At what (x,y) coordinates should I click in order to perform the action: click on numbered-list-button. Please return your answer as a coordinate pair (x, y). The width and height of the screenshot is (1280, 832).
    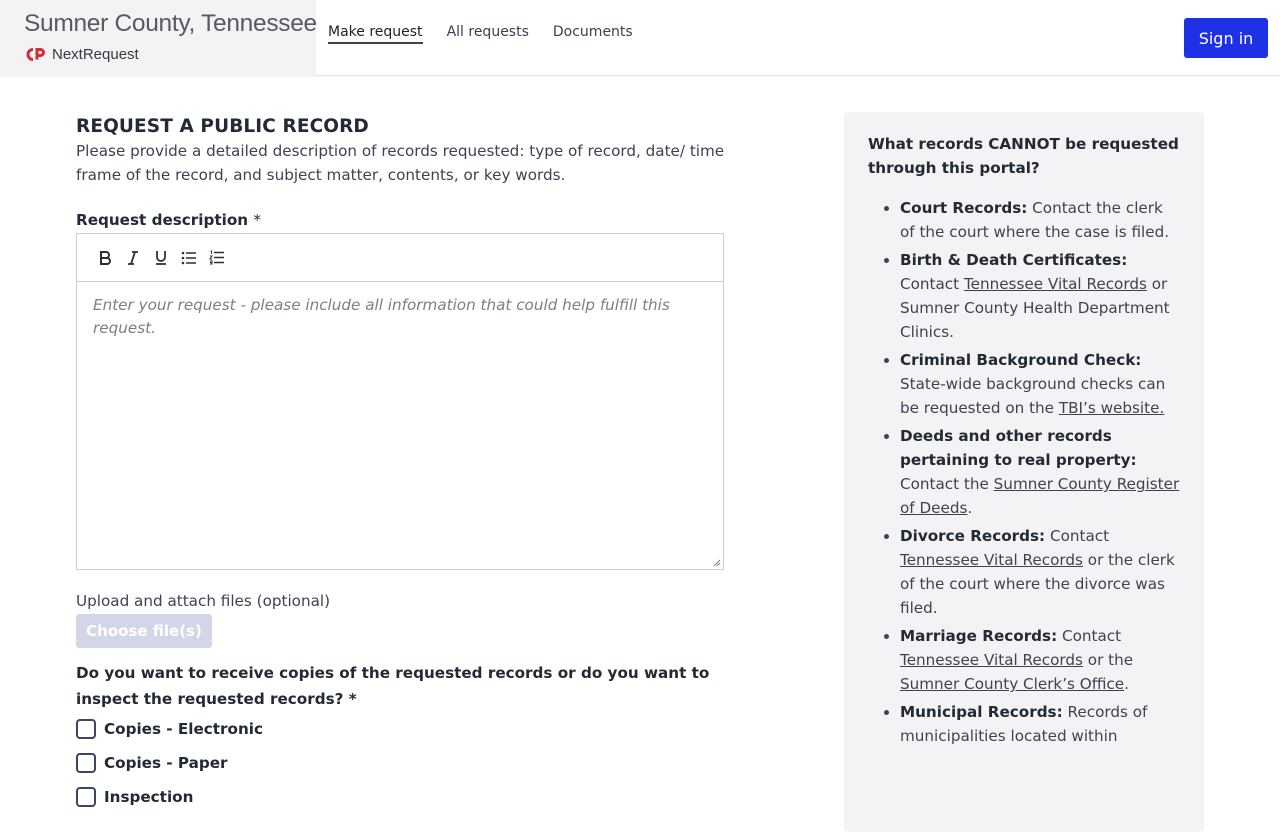
    Looking at the image, I should click on (217, 258).